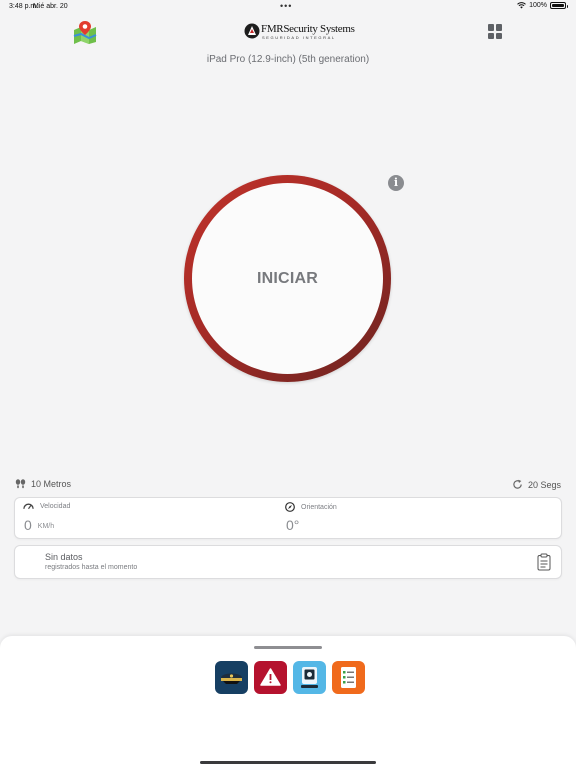  What do you see at coordinates (91, 567) in the screenshot?
I see `data-subtitle: registrados hasta el momento` at bounding box center [91, 567].